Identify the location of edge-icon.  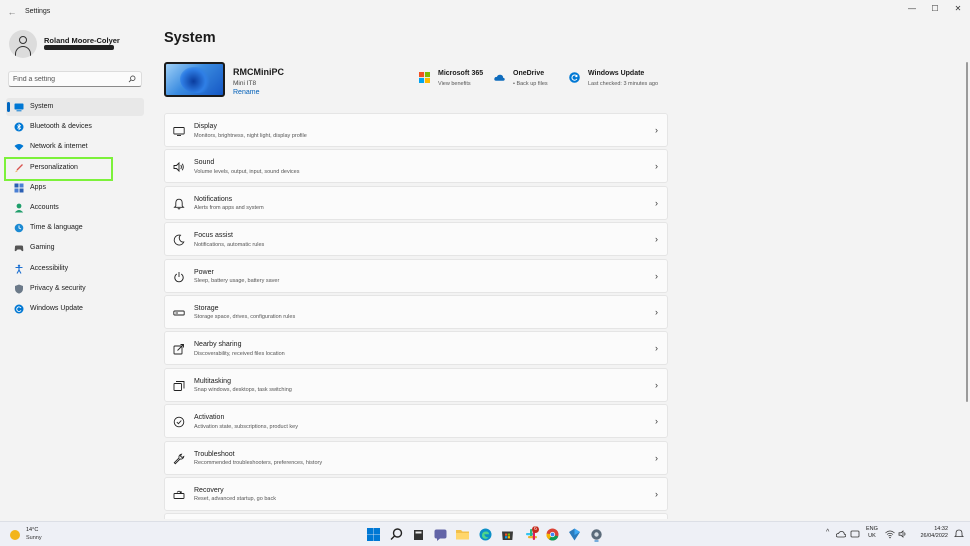
(485, 534).